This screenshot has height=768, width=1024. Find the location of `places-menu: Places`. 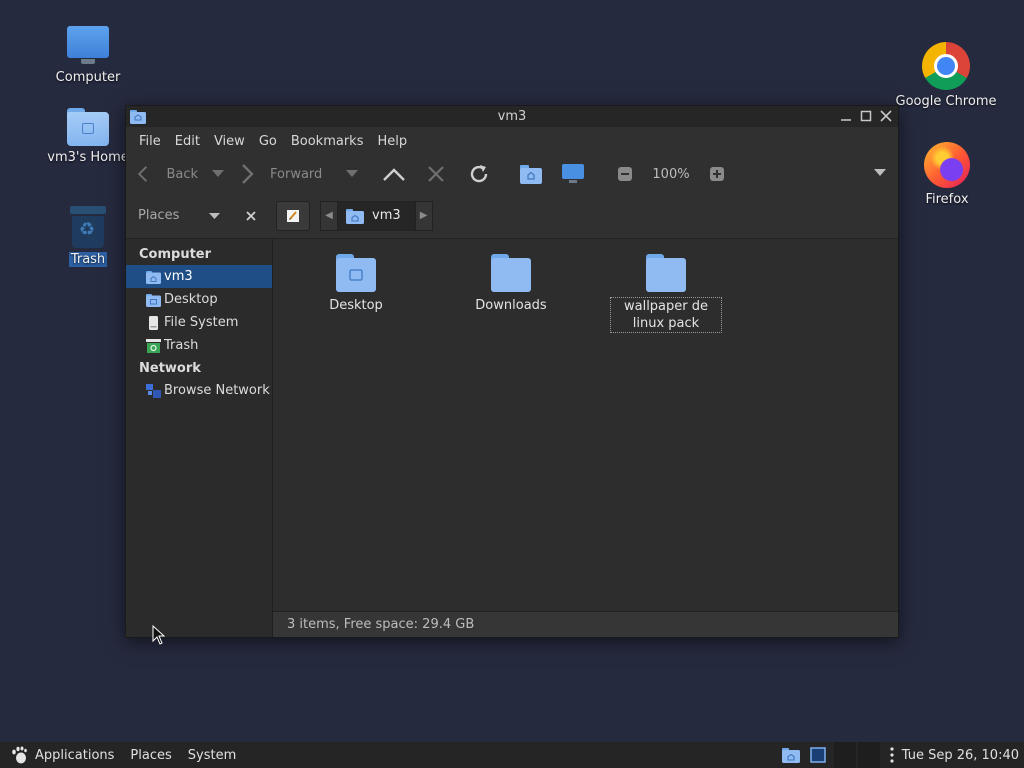

places-menu: Places is located at coordinates (150, 755).